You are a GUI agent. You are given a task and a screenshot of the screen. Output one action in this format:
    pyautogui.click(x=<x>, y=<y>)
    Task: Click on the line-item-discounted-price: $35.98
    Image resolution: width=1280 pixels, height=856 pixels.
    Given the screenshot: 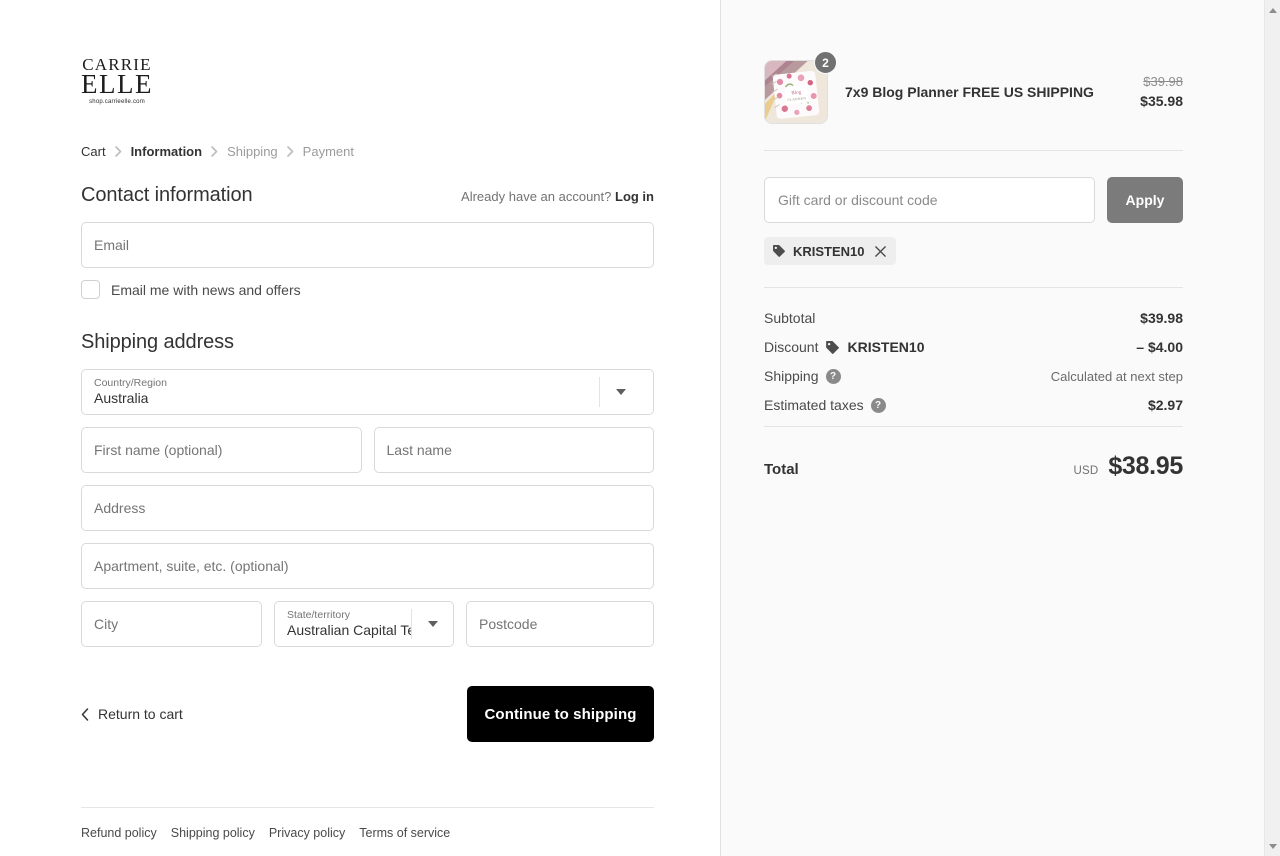 What is the action you would take?
    pyautogui.click(x=1161, y=101)
    